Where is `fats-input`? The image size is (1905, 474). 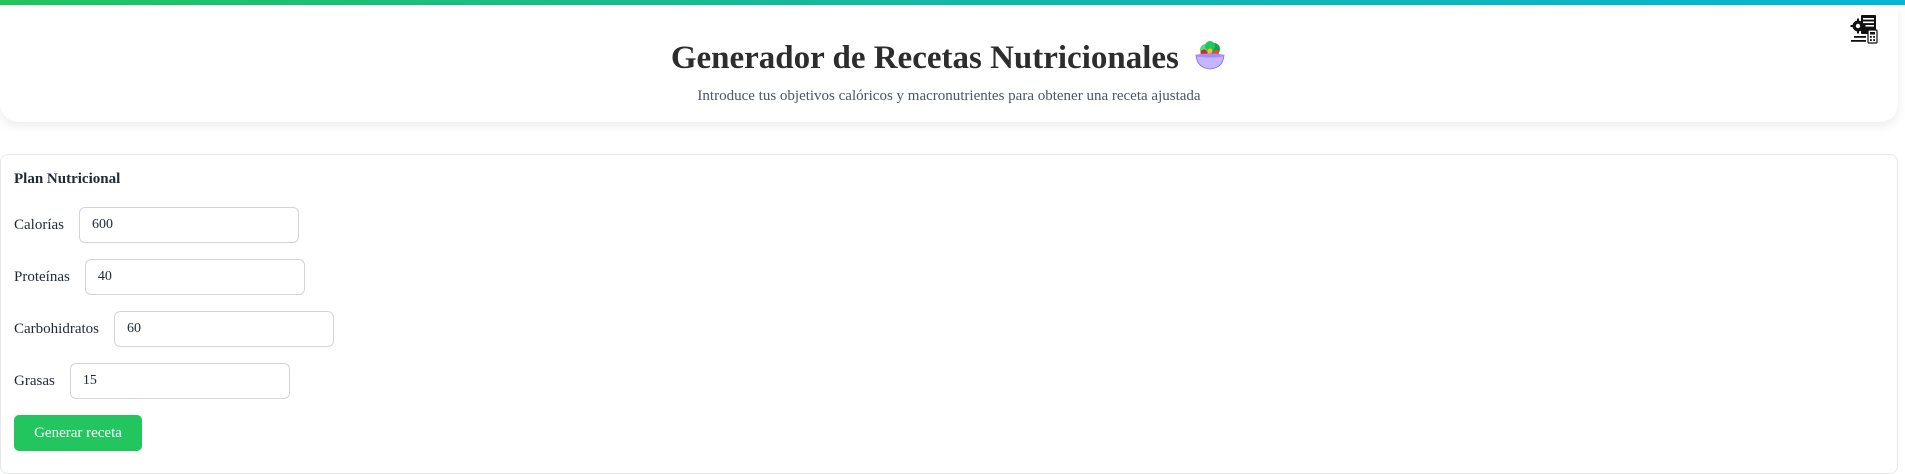 fats-input is located at coordinates (179, 381).